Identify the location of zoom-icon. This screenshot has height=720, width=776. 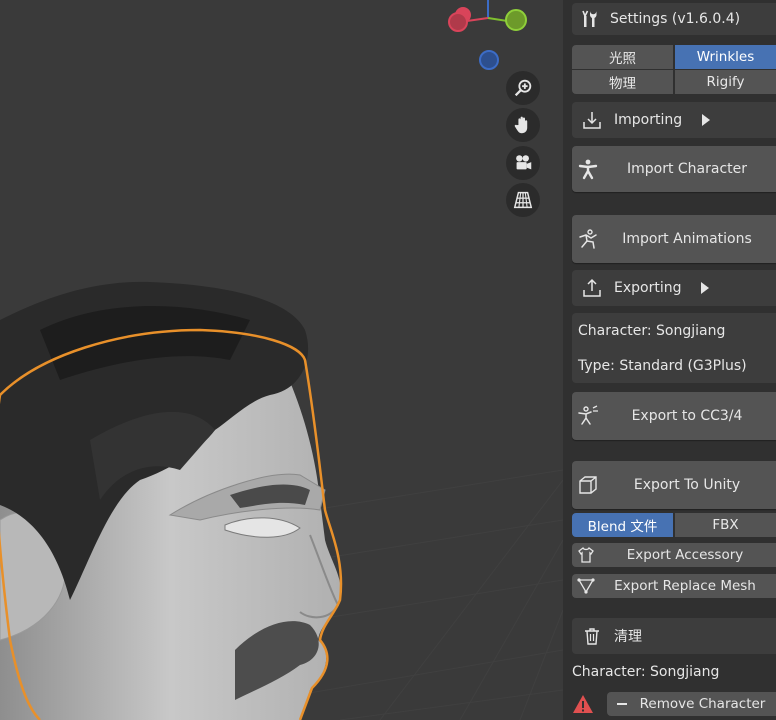
(523, 88).